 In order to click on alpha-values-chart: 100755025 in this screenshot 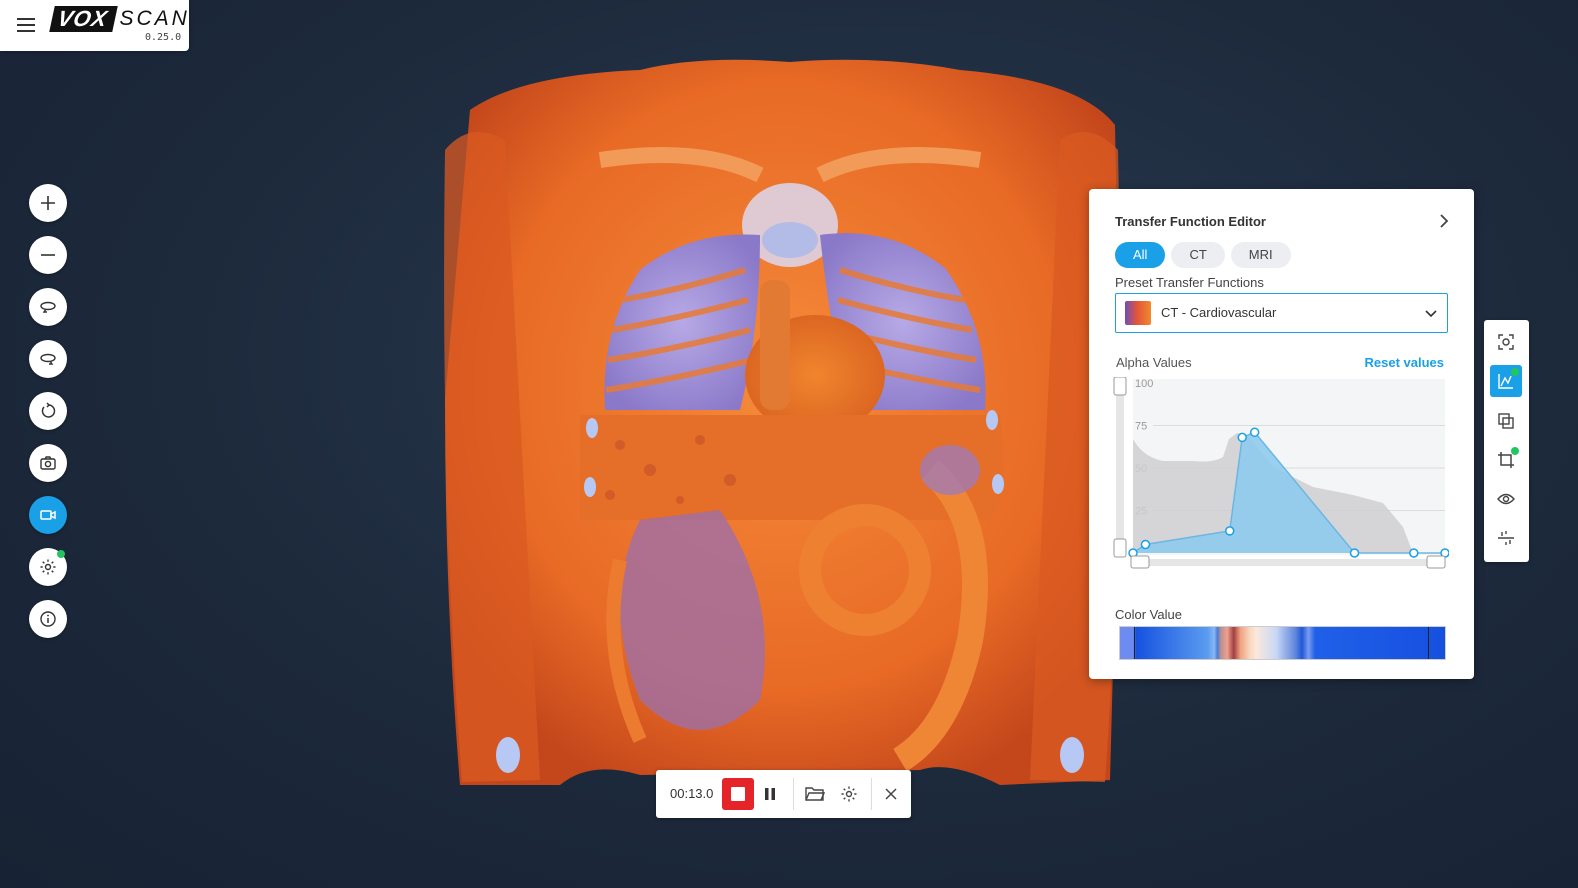, I will do `click(1281, 477)`.